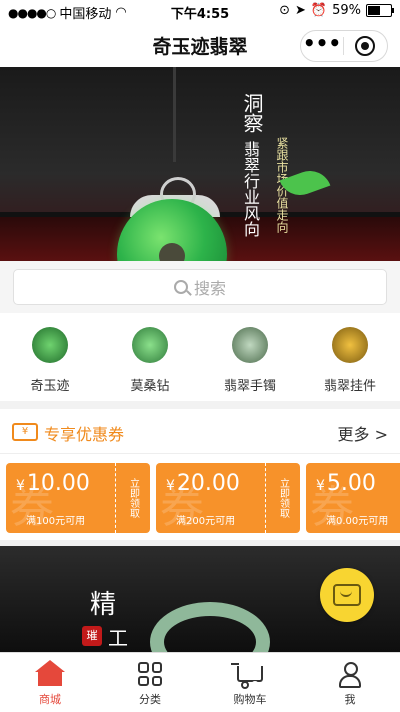 The image size is (400, 712). I want to click on tab-cart: 购物车, so click(250, 682).